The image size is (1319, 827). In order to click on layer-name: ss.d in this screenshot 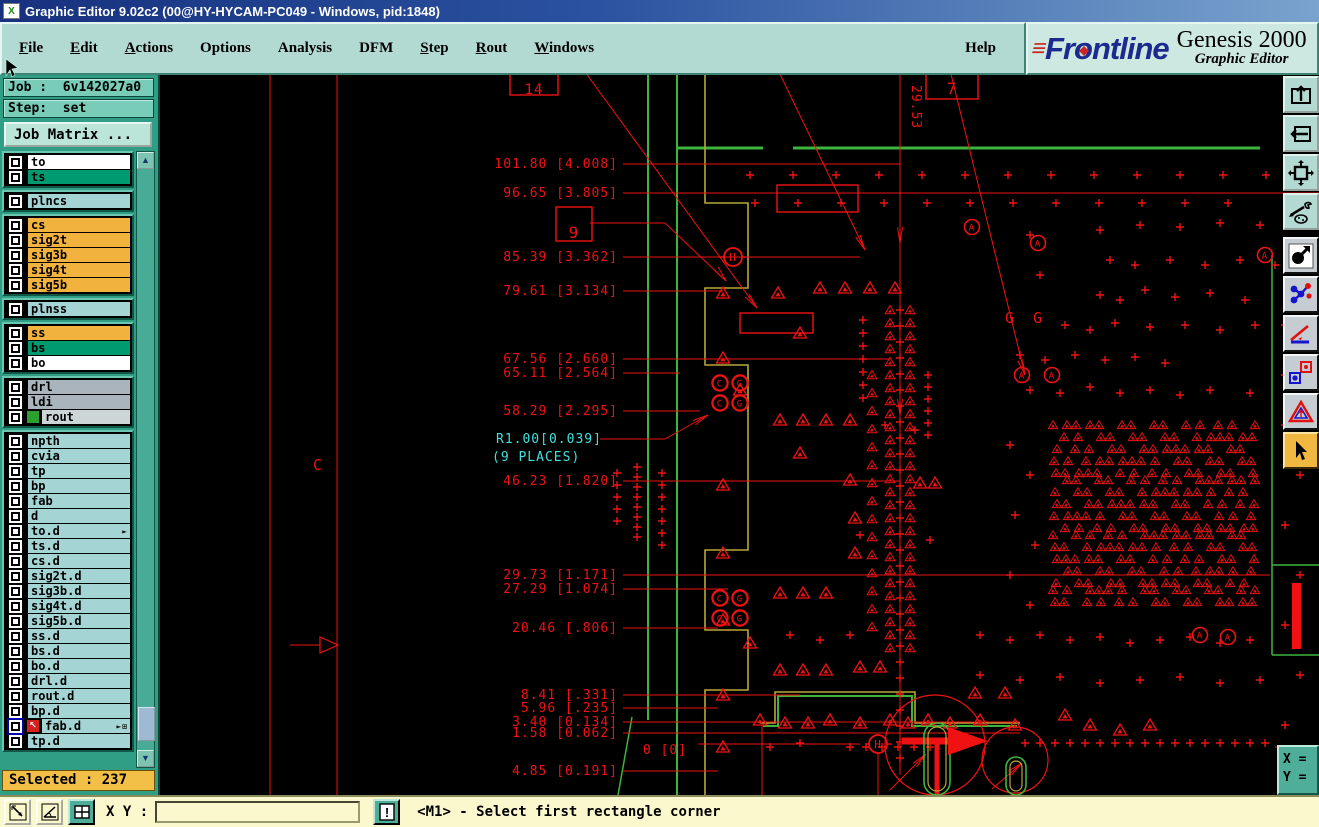, I will do `click(79, 636)`.